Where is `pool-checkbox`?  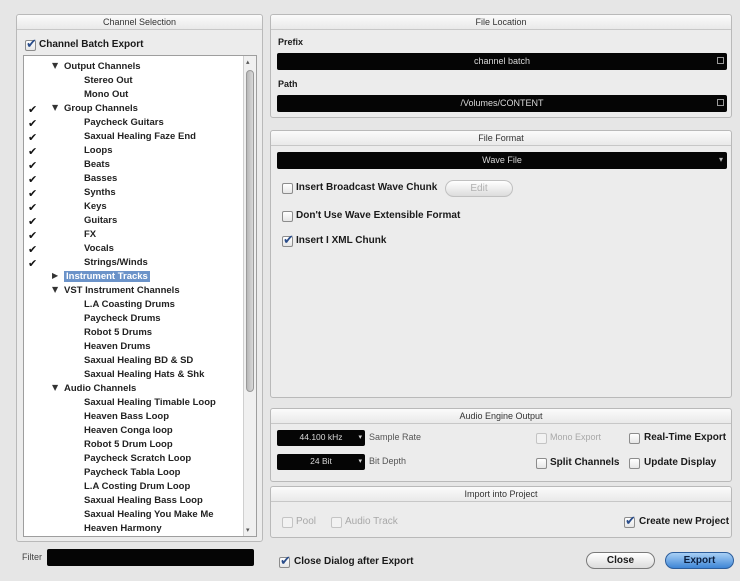 pool-checkbox is located at coordinates (287, 522).